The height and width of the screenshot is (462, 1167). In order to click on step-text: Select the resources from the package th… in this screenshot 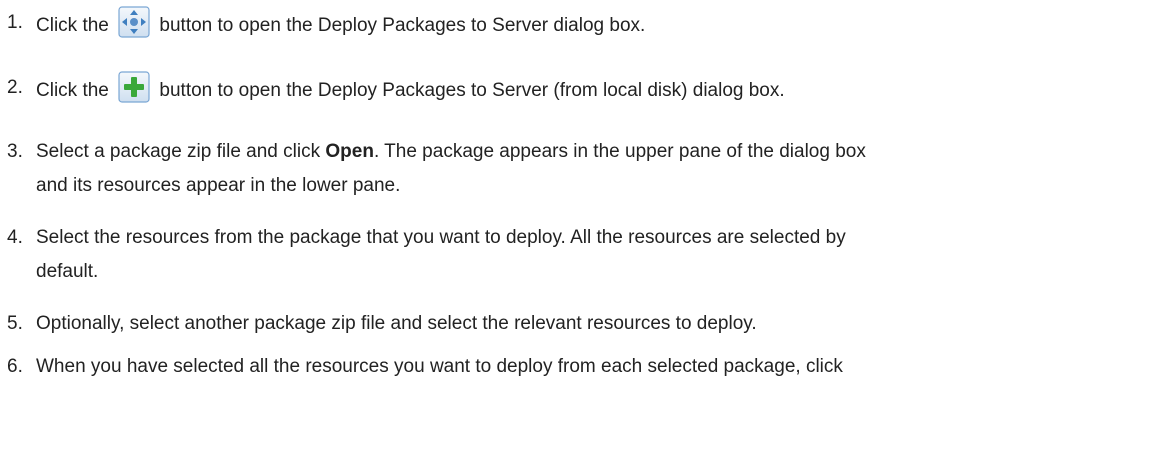, I will do `click(441, 237)`.